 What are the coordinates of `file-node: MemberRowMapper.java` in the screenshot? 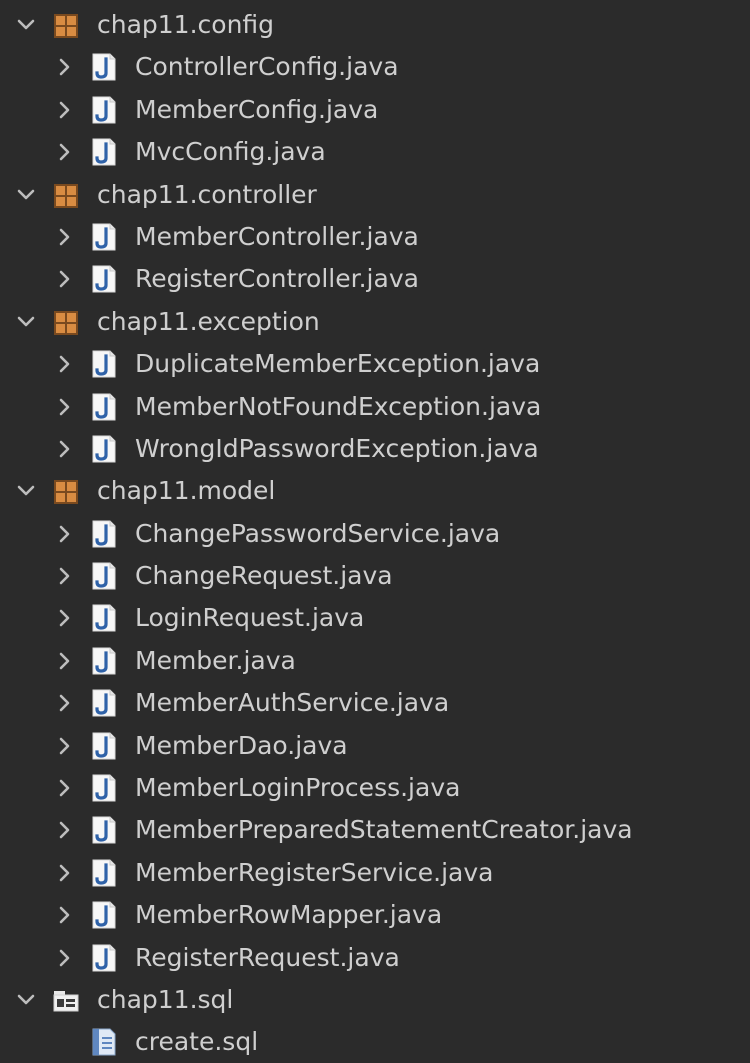 It's located at (375, 914).